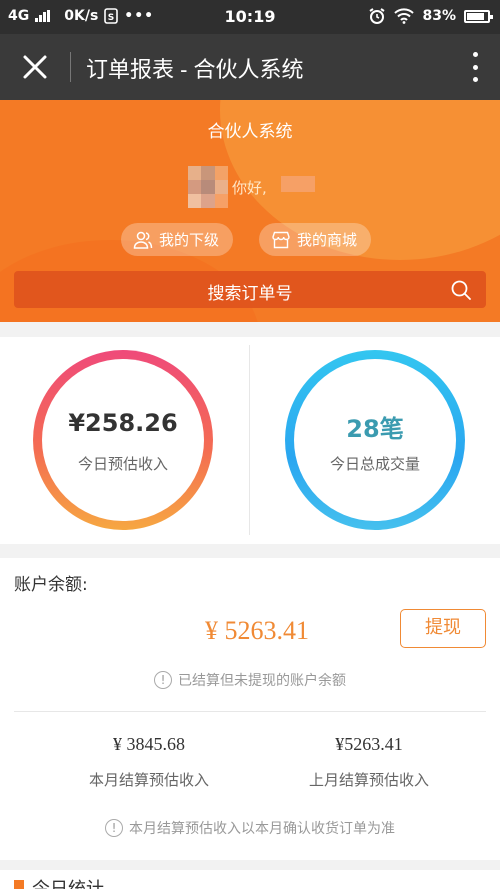  What do you see at coordinates (369, 762) in the screenshot?
I see `last-month-income: ¥5263.41 上月结算预估收入` at bounding box center [369, 762].